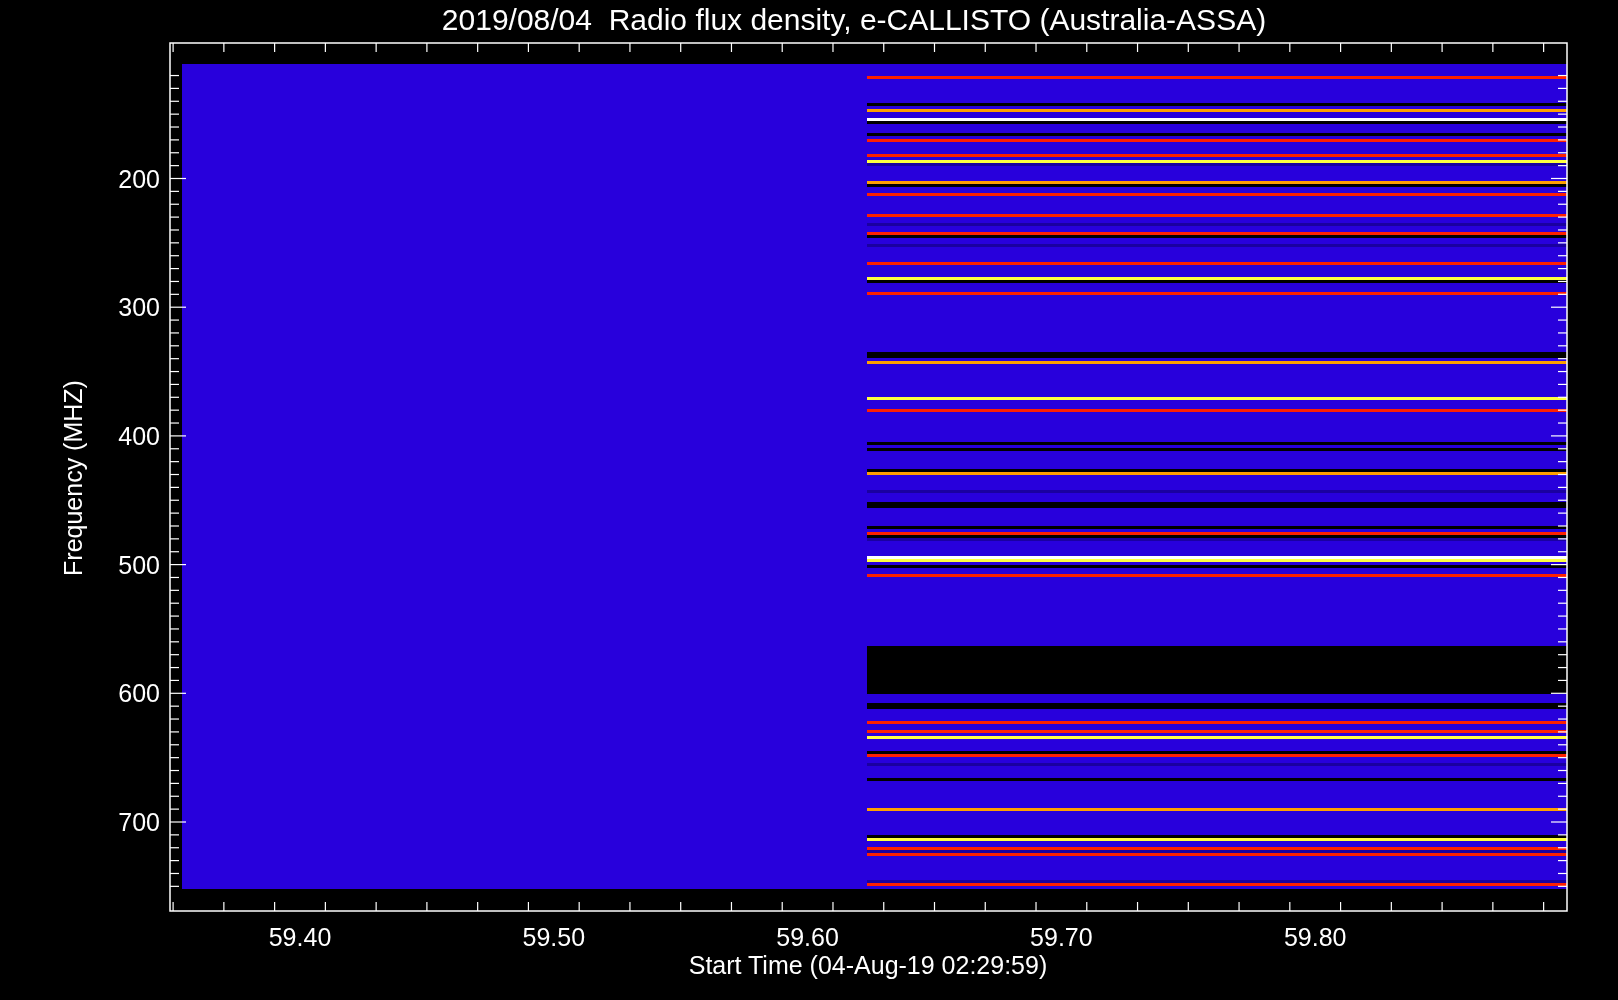 The width and height of the screenshot is (1618, 1000). Describe the element at coordinates (1315, 937) in the screenshot. I see `axis-tick-label: 59.80` at that location.